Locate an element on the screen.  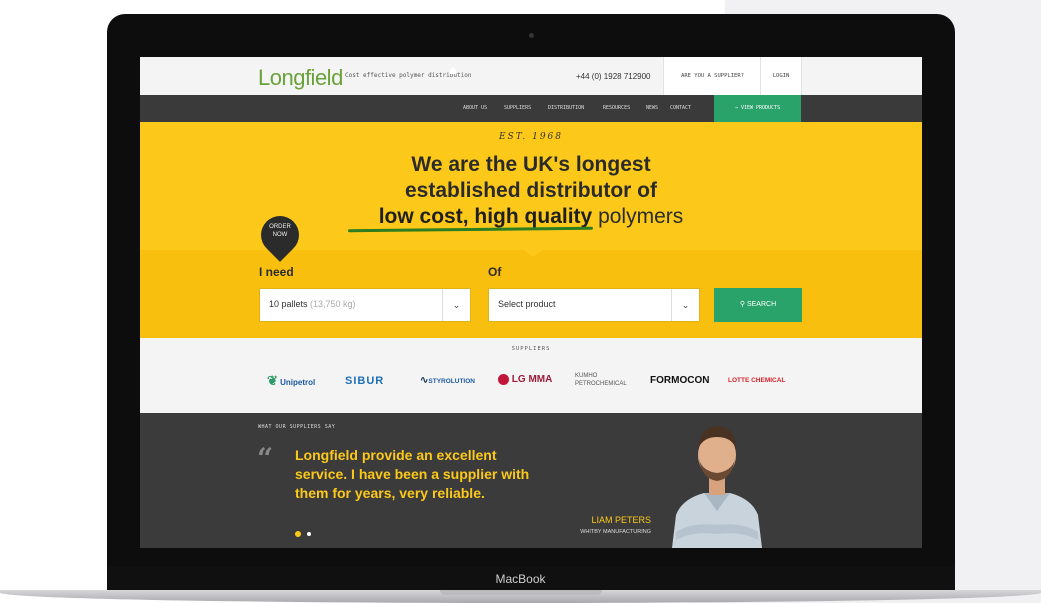
quantity-value: 10 pallets (13,750 kg) is located at coordinates (312, 304).